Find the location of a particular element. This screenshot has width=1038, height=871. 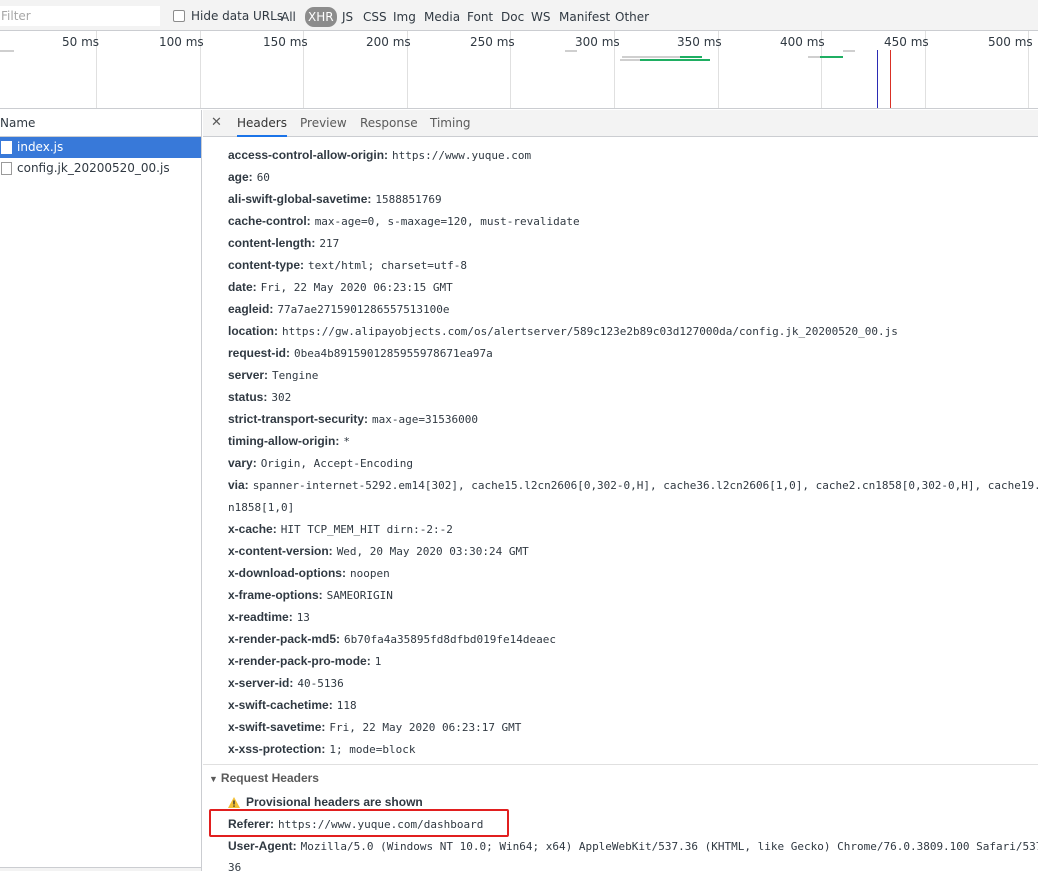

timeline-tick: 350 ms is located at coordinates (699, 42).